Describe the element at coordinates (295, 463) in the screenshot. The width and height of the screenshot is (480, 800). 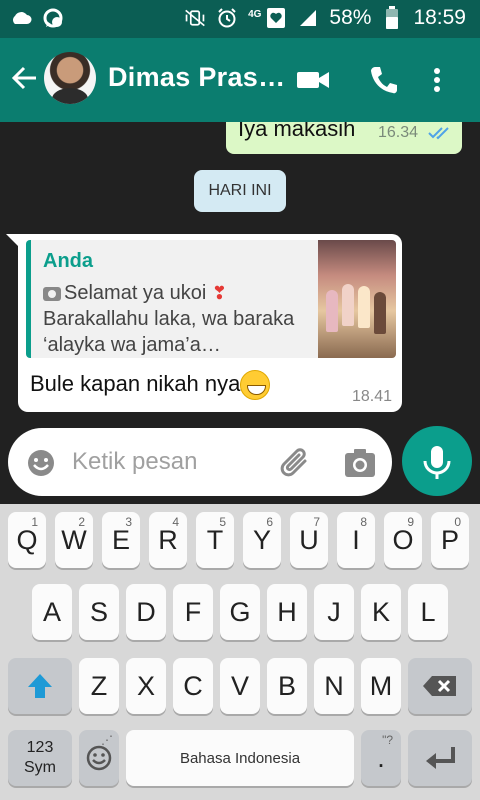
I see `attachment-icon` at that location.